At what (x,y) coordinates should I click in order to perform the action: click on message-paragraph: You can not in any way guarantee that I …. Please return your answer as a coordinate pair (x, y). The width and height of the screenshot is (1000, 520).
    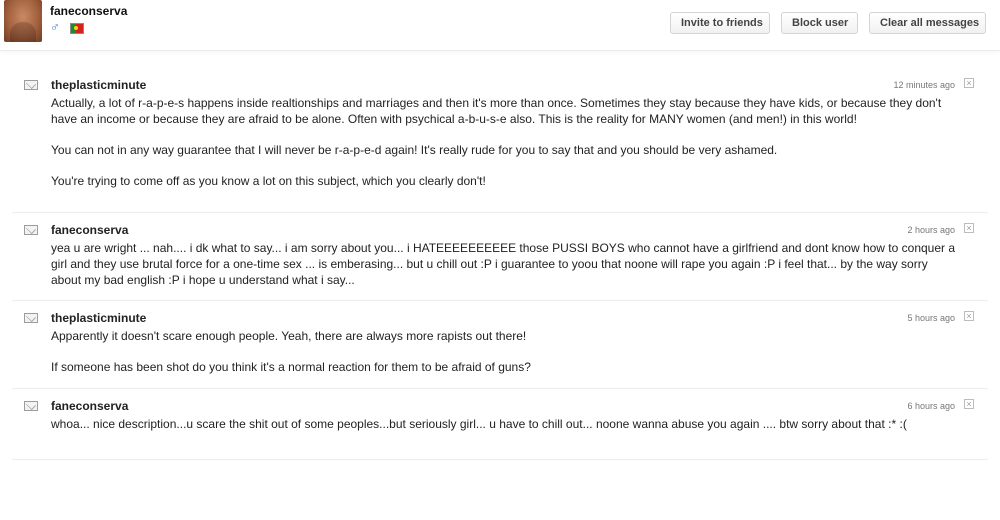
    Looking at the image, I should click on (414, 150).